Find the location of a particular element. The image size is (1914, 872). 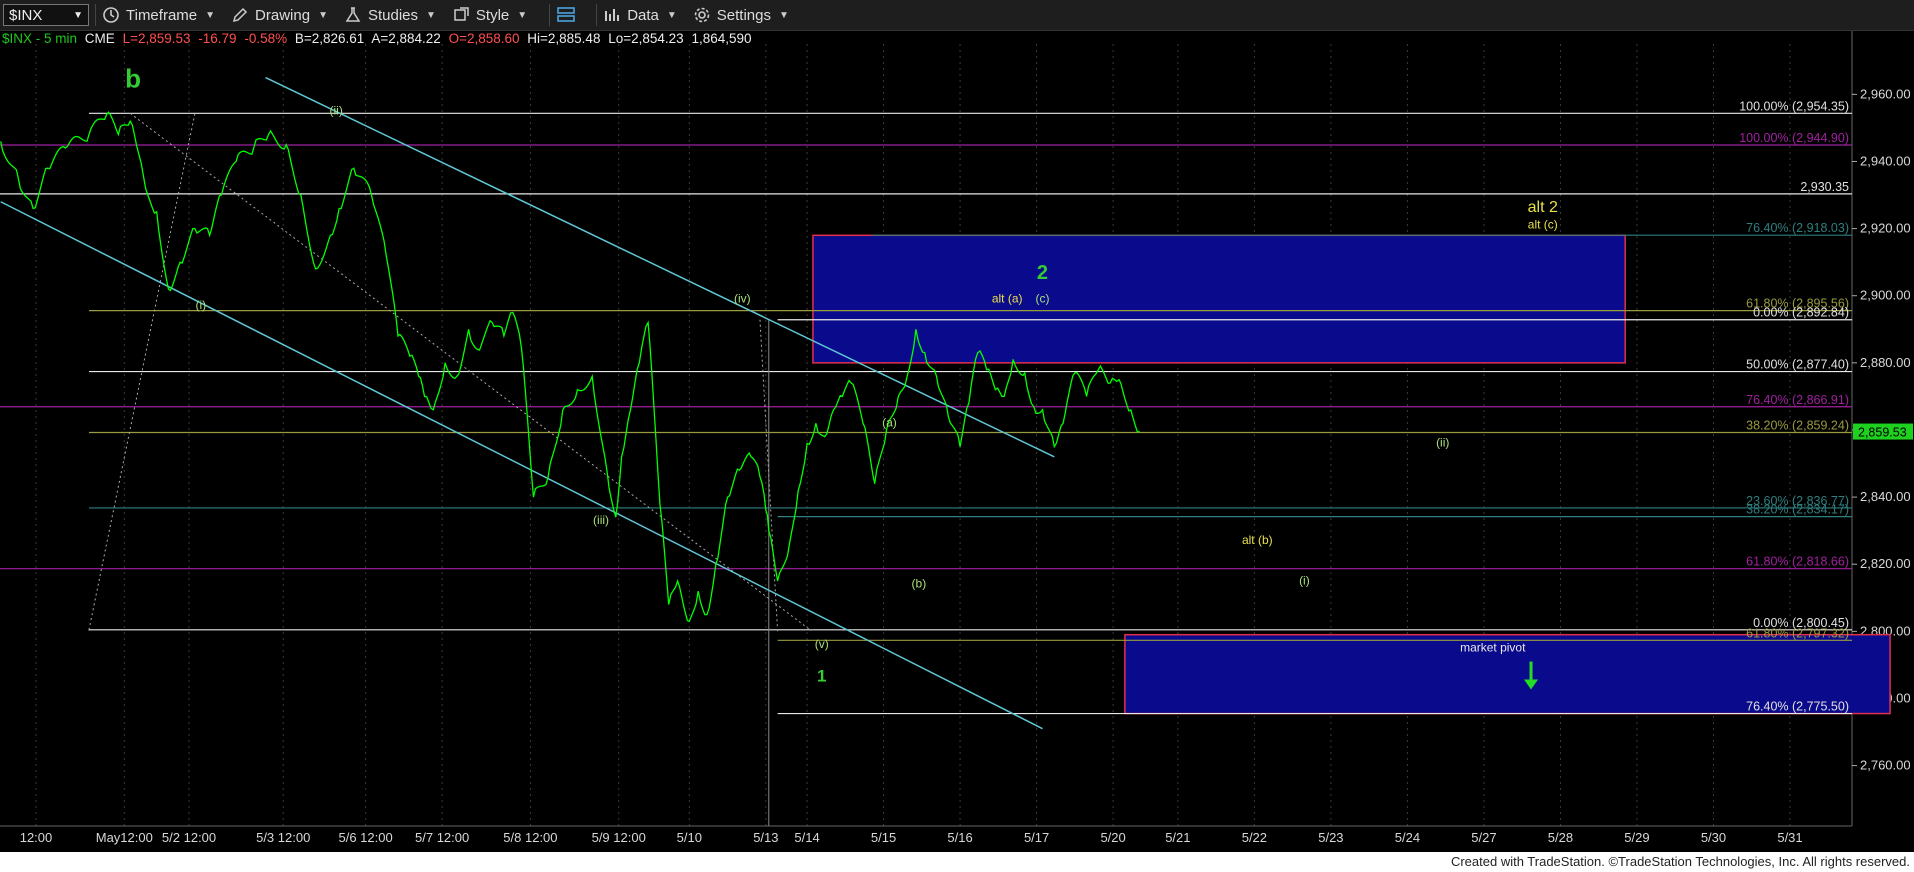

fib-level-label: 100.00% (2,944.90) is located at coordinates (1794, 138).